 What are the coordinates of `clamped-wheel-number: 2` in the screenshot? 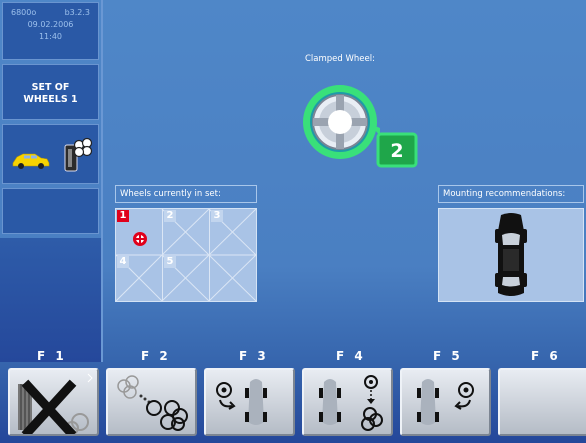 It's located at (396, 151).